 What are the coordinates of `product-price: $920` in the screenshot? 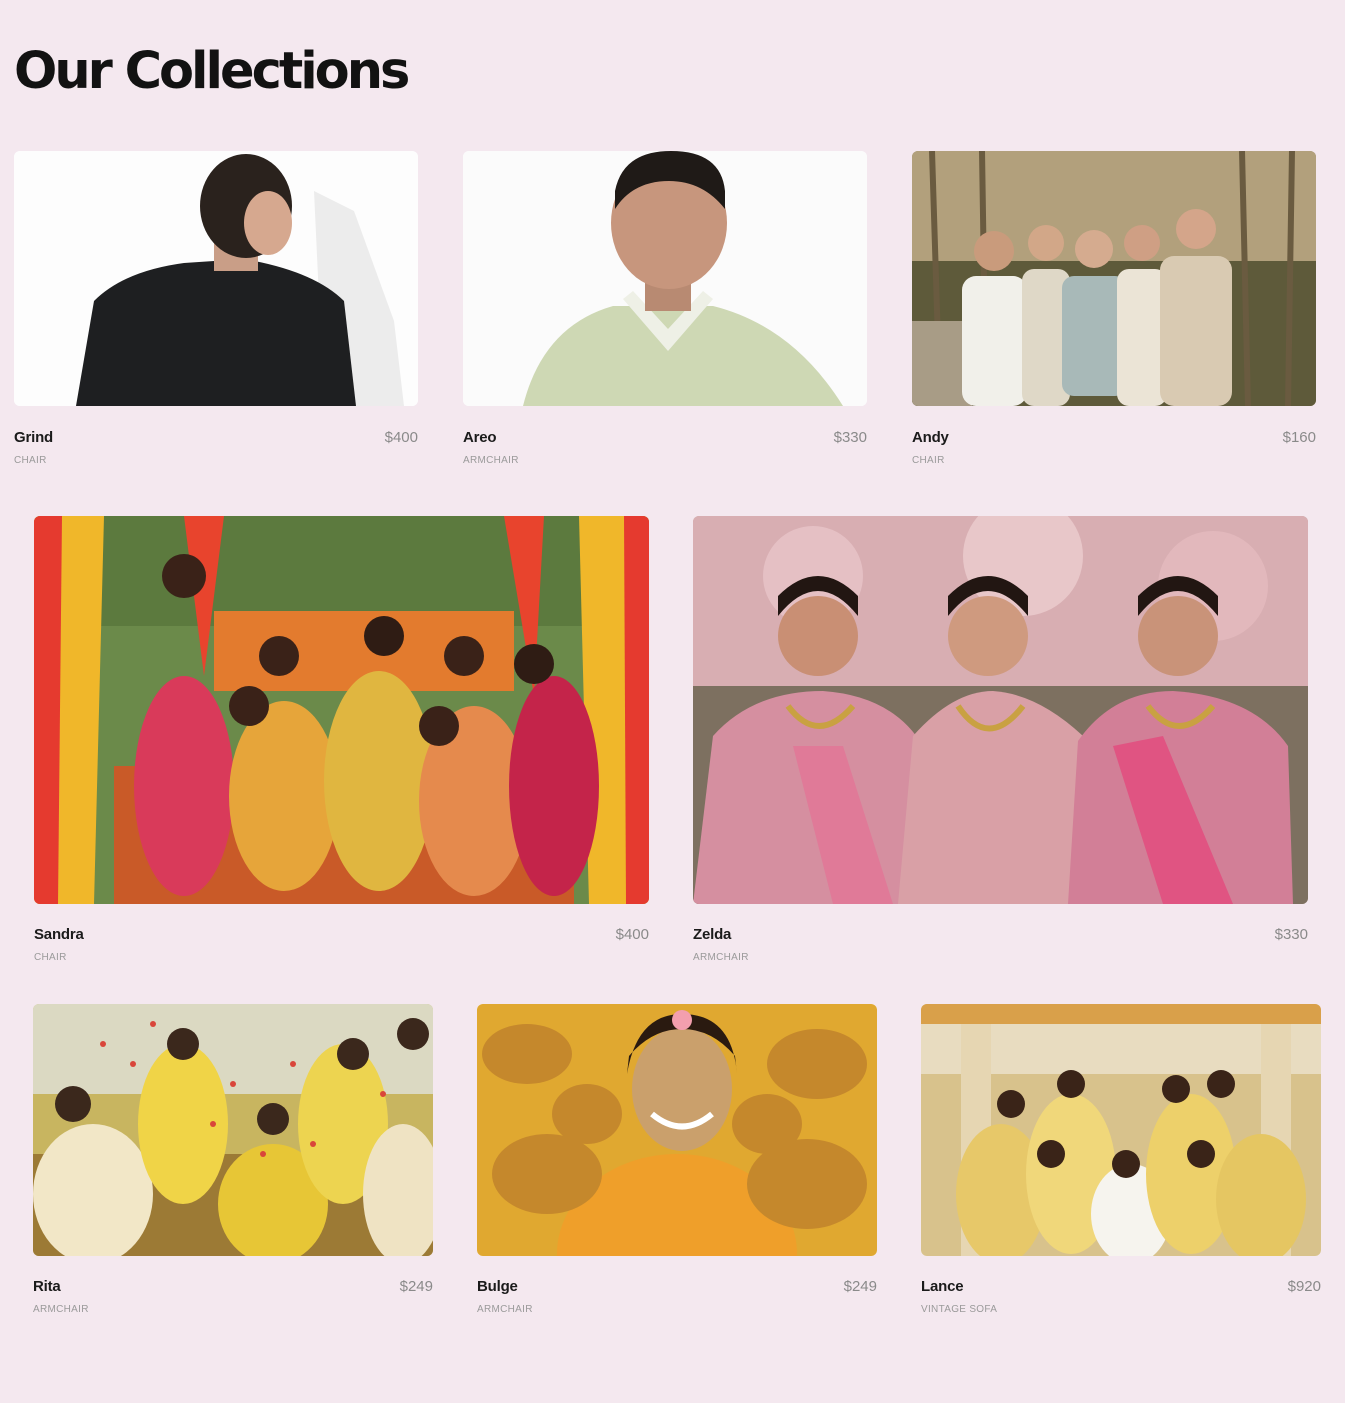 It's located at (1304, 1286).